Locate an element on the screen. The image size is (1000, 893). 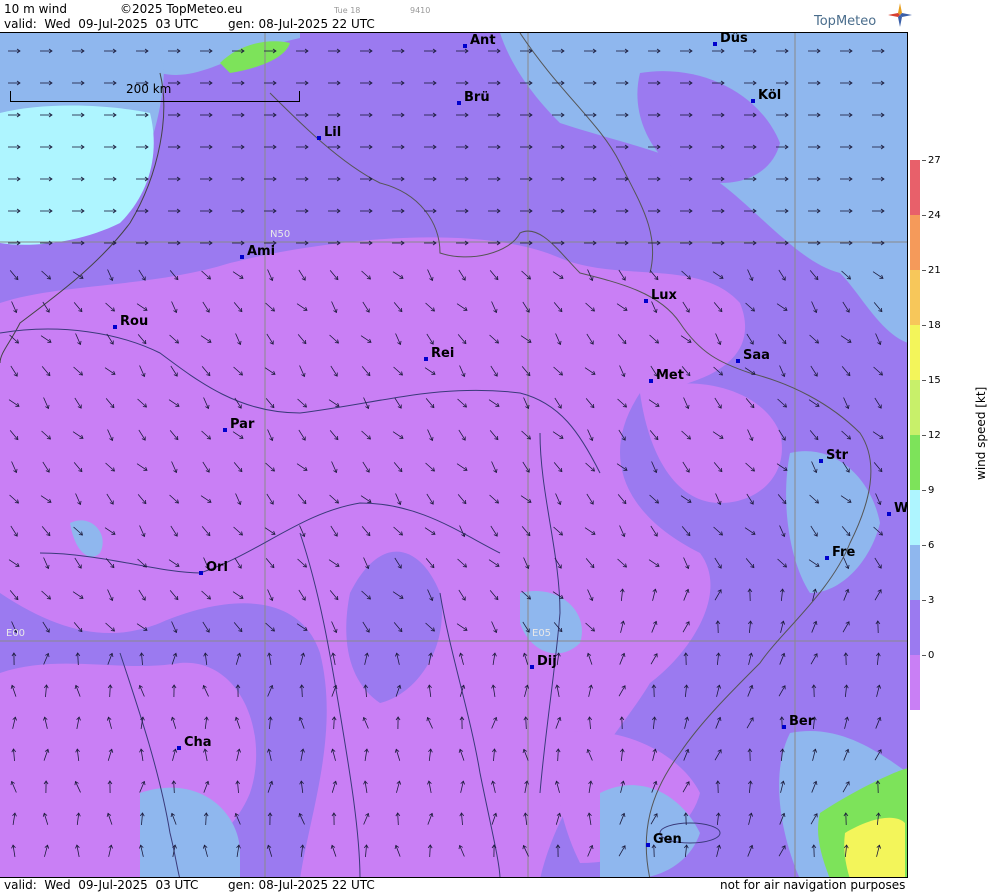
city-bru: Brü is located at coordinates (473, 97).